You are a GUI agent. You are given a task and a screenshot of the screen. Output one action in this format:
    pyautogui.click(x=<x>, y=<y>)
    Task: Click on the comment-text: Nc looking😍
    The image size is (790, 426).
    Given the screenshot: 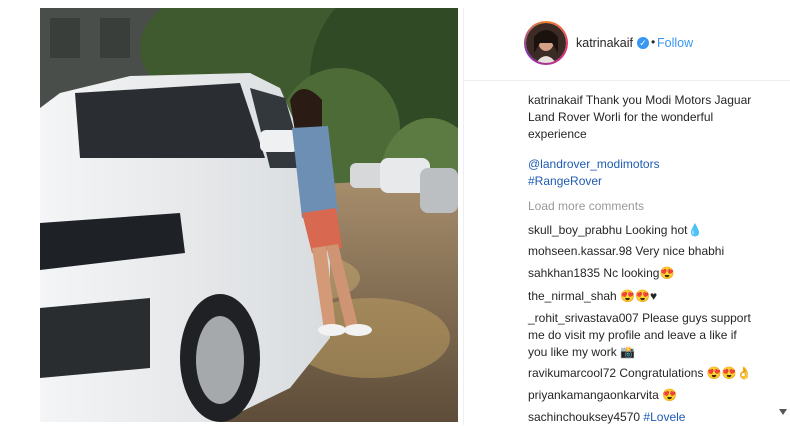 What is the action you would take?
    pyautogui.click(x=639, y=273)
    